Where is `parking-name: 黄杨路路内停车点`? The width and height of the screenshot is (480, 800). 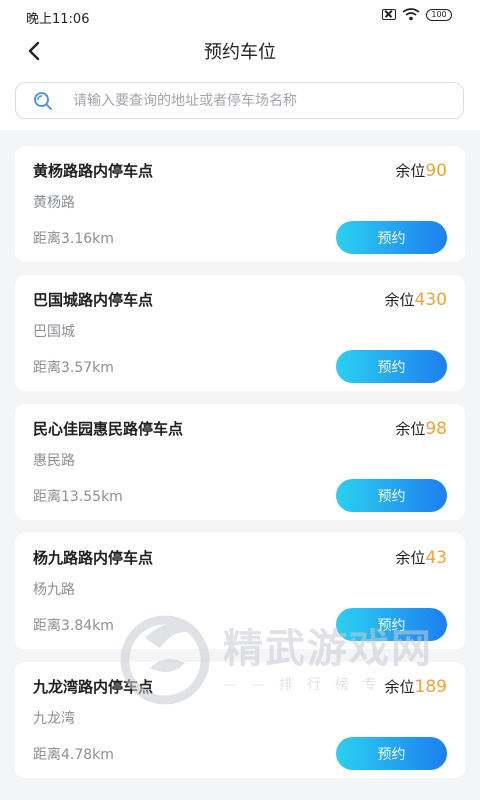 parking-name: 黄杨路路内停车点 is located at coordinates (93, 171).